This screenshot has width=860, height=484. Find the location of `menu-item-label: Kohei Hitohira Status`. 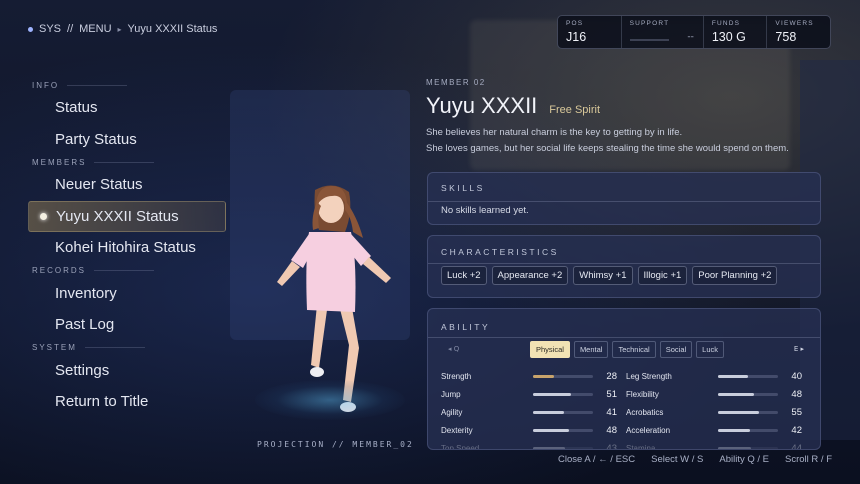

menu-item-label: Kohei Hitohira Status is located at coordinates (125, 248).